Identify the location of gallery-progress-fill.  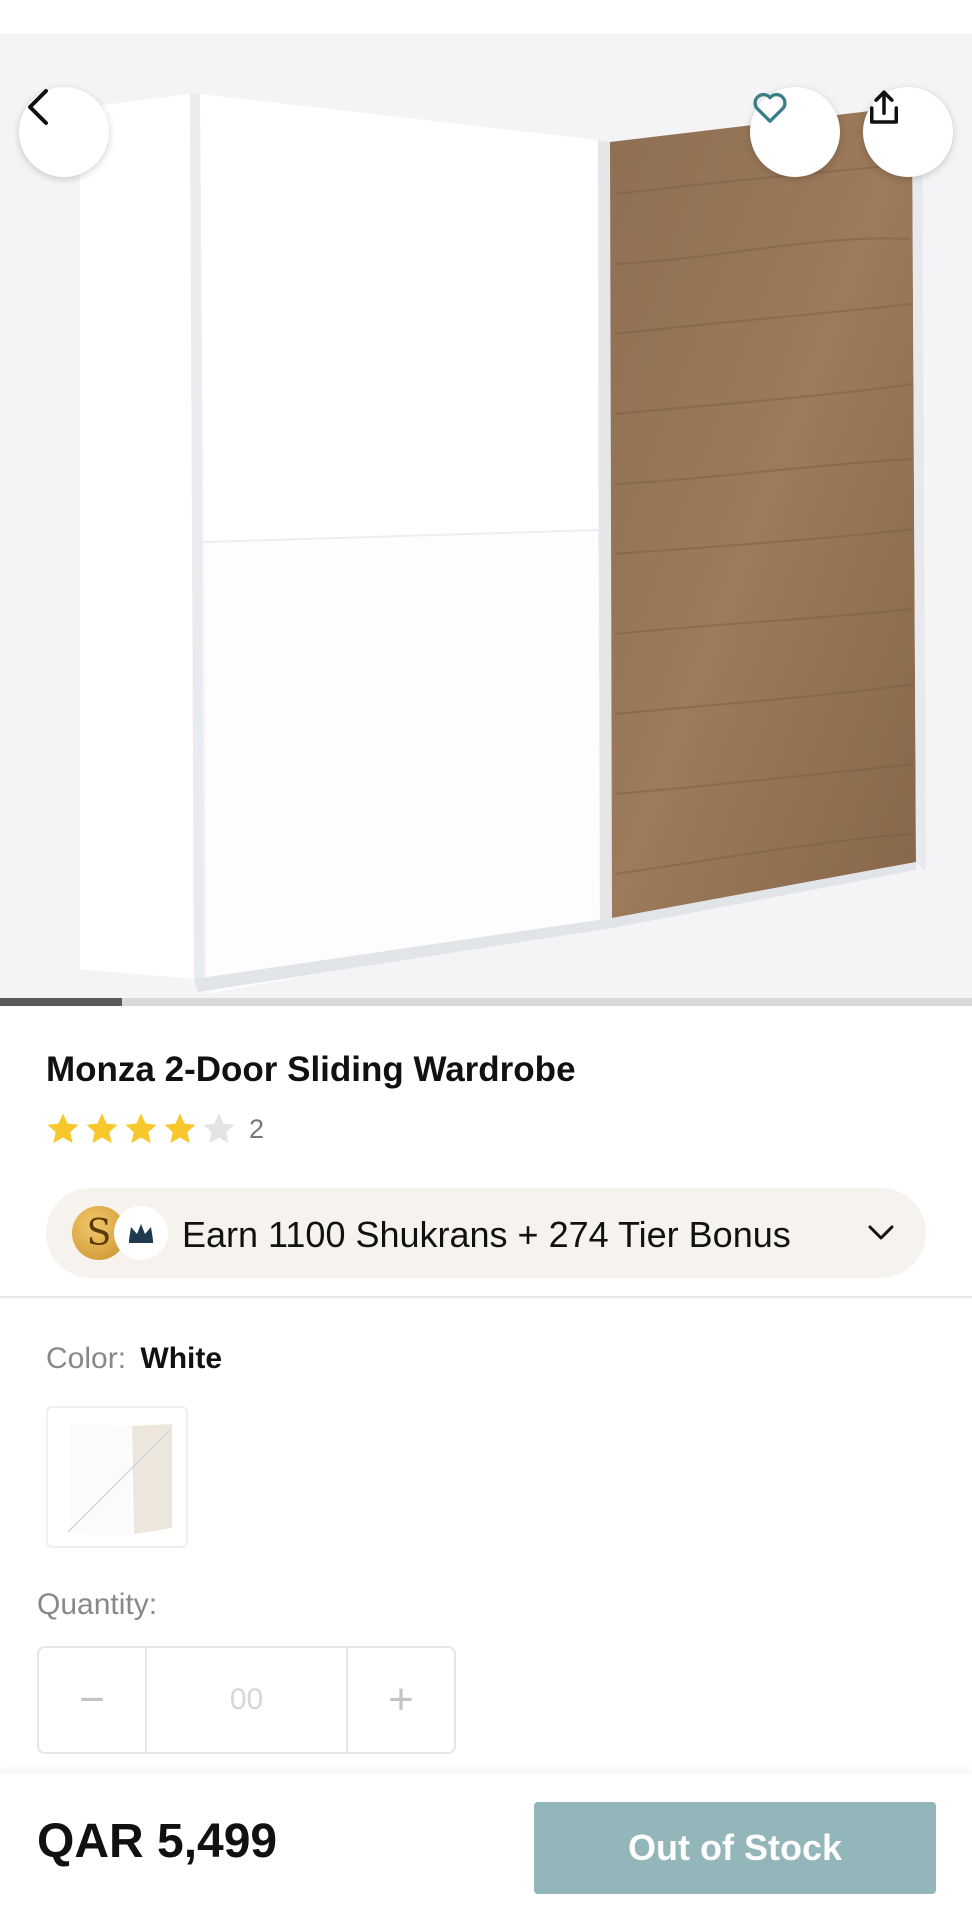
(61, 1002).